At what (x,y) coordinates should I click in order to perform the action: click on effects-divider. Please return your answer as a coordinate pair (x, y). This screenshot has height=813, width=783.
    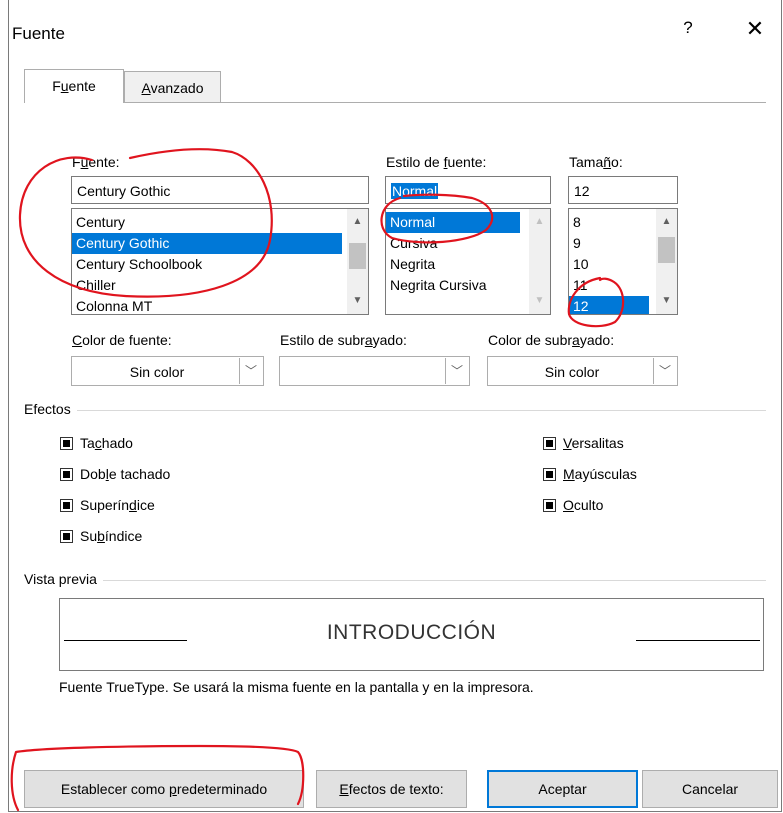
    Looking at the image, I should click on (395, 410).